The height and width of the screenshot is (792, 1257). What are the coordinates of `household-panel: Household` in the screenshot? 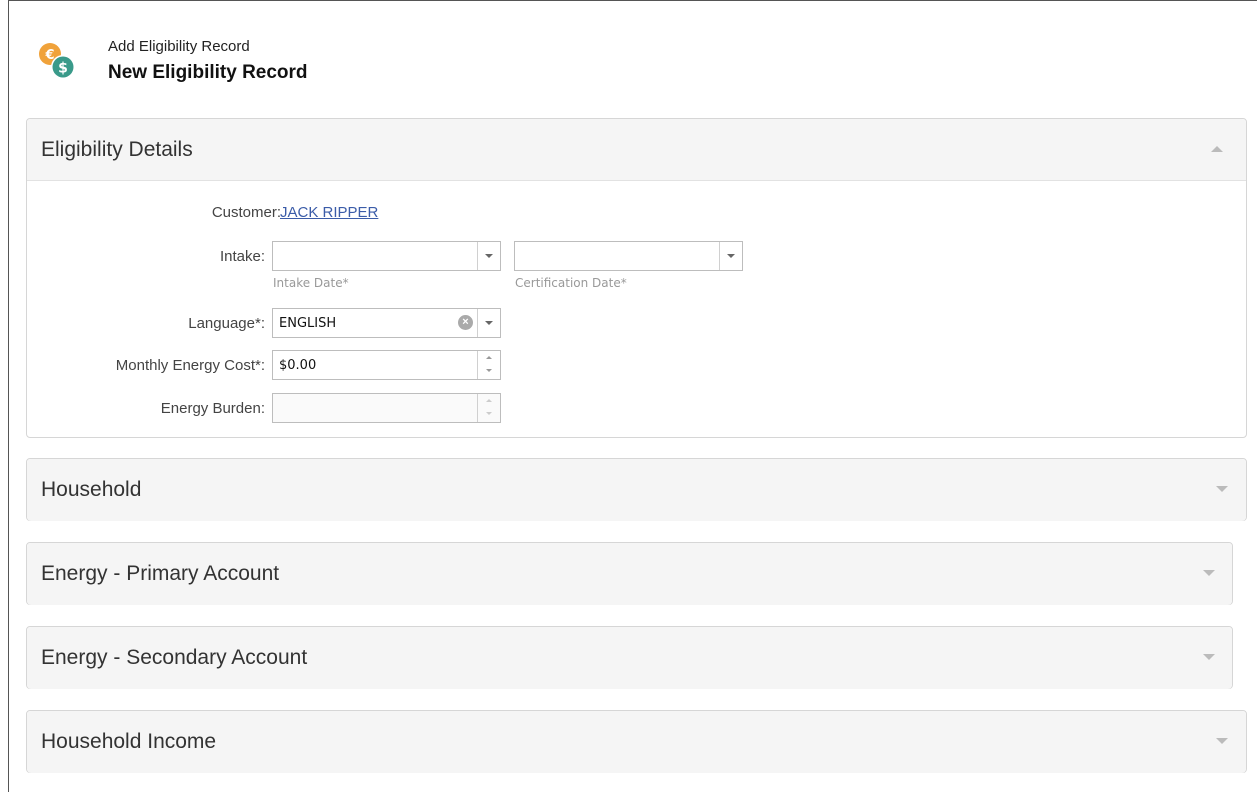 It's located at (636, 489).